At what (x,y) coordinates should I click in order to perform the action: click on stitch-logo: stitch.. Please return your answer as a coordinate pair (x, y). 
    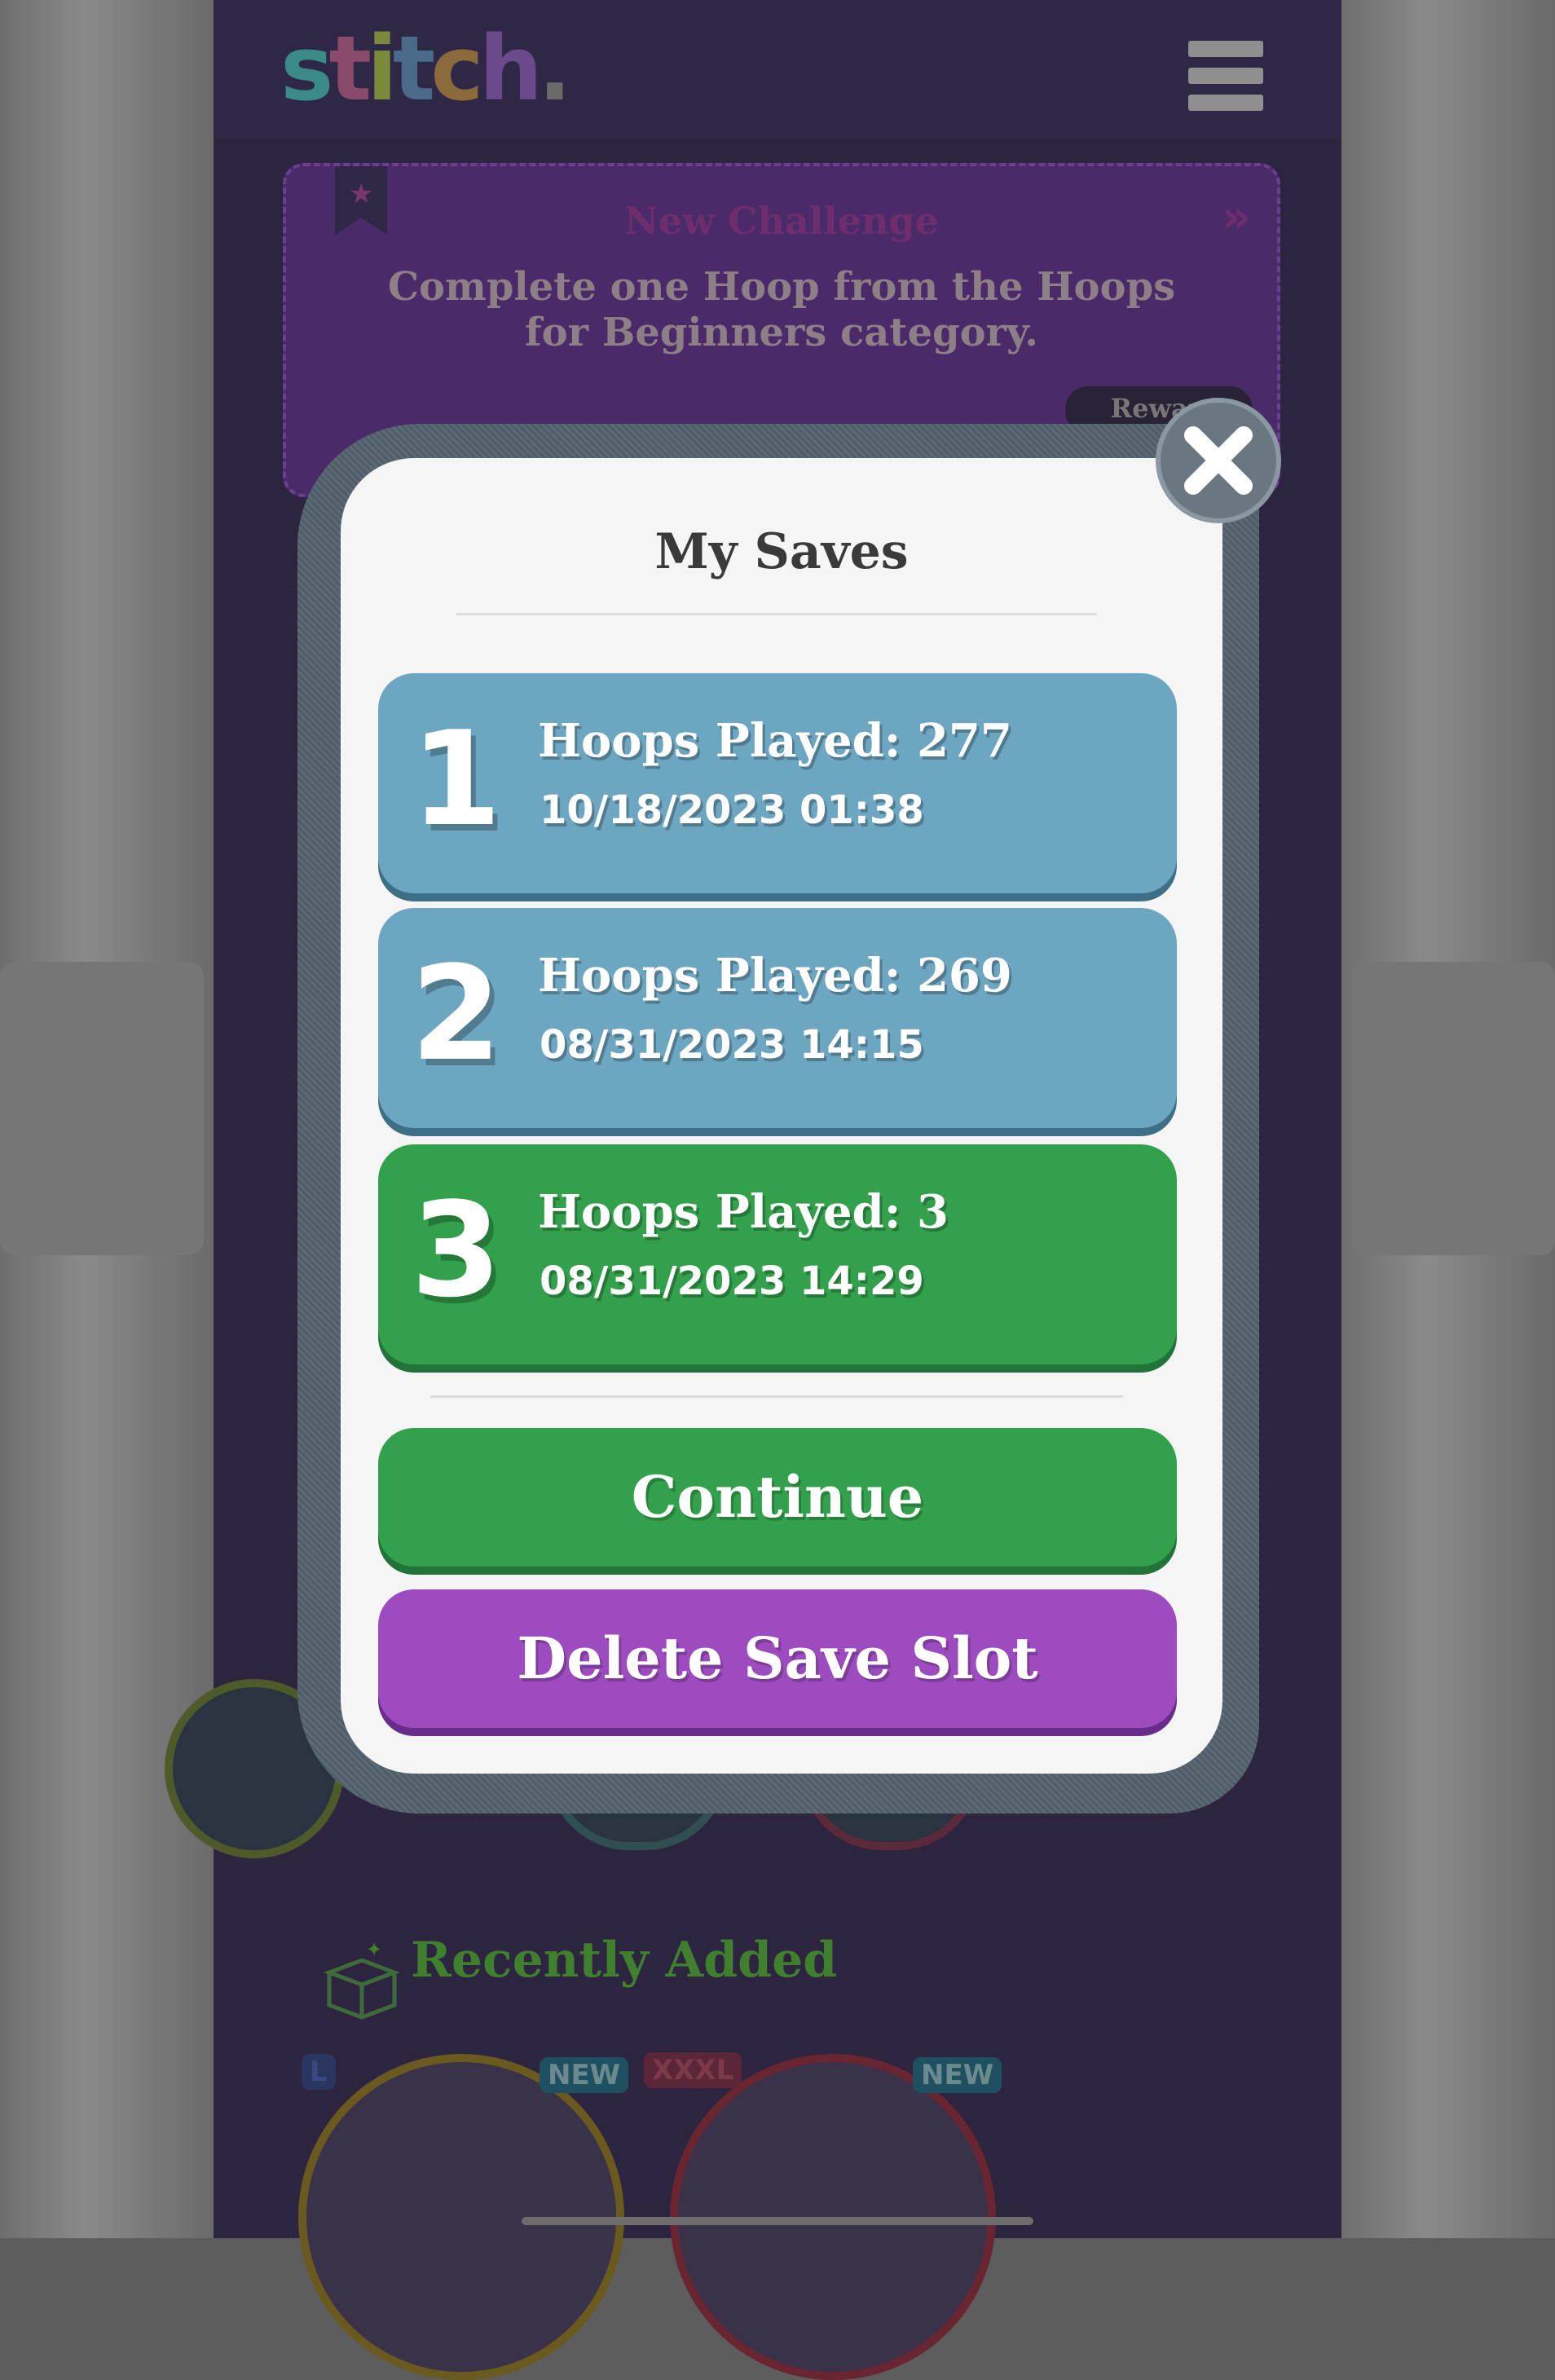
    Looking at the image, I should click on (426, 69).